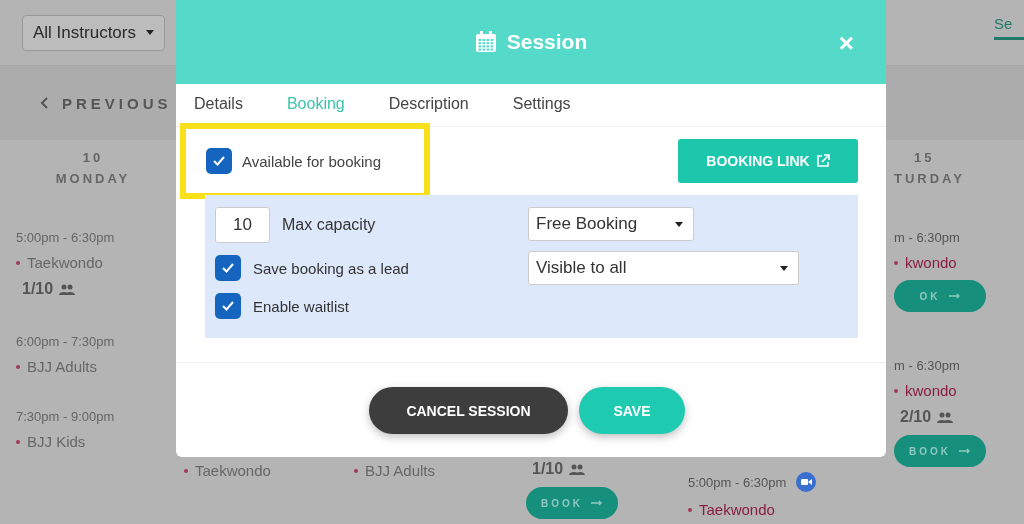 The image size is (1024, 524). Describe the element at coordinates (93, 32) in the screenshot. I see `instructor-dropdown: All Instructors` at that location.